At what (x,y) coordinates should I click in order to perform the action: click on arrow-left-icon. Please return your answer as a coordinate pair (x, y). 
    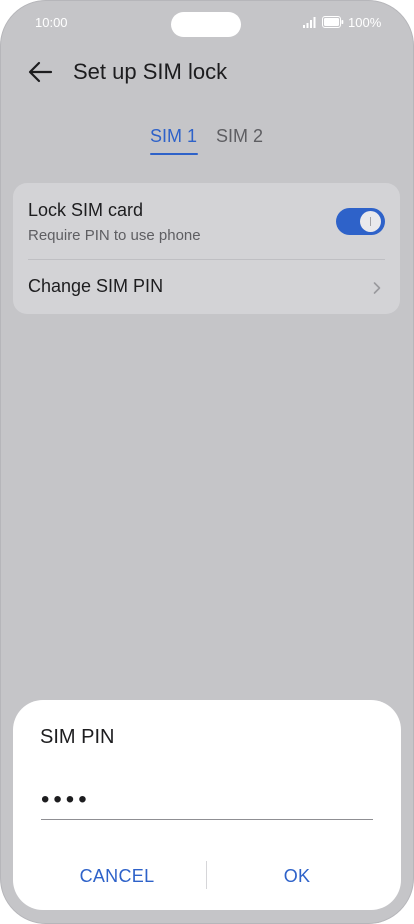
    Looking at the image, I should click on (40, 72).